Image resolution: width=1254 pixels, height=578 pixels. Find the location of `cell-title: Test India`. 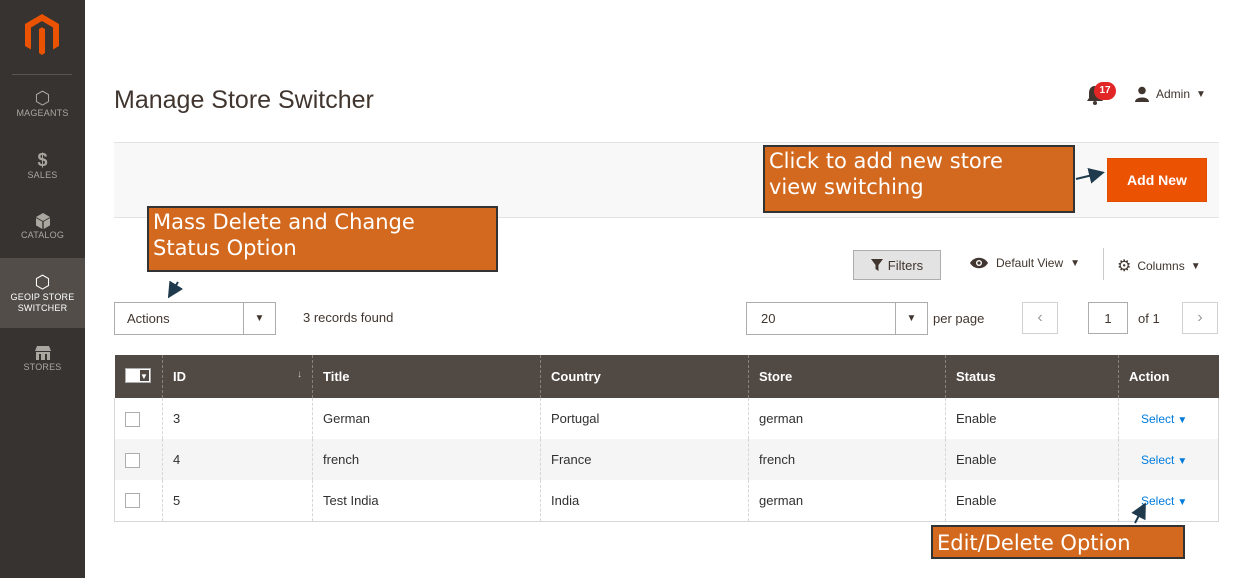

cell-title: Test India is located at coordinates (426, 501).